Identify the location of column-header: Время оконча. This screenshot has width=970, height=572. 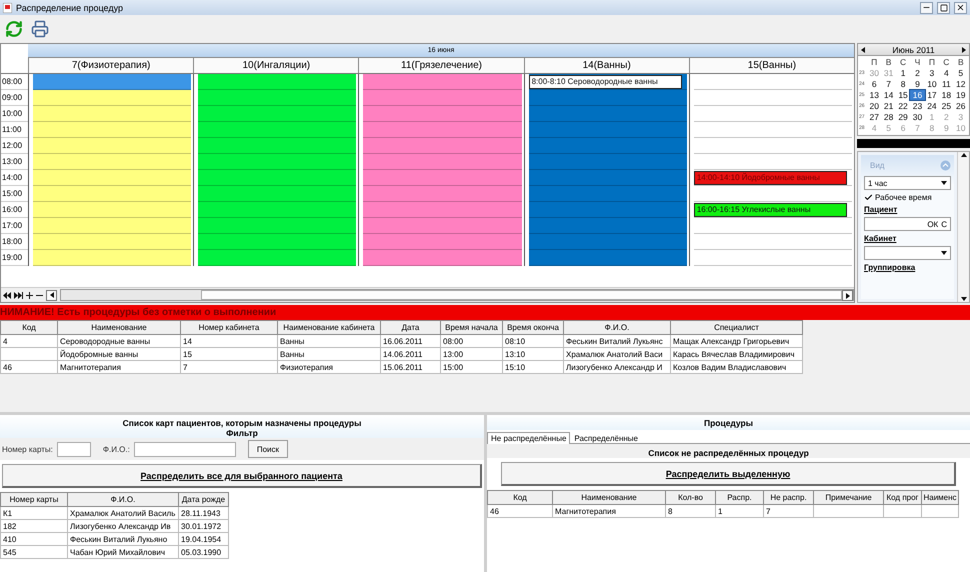
(533, 327).